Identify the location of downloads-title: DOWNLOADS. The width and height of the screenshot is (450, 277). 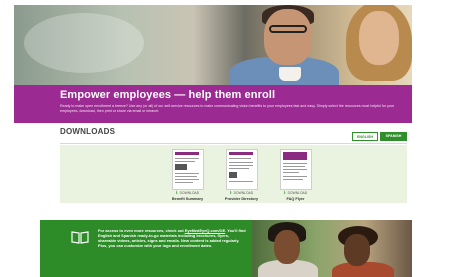
(88, 131).